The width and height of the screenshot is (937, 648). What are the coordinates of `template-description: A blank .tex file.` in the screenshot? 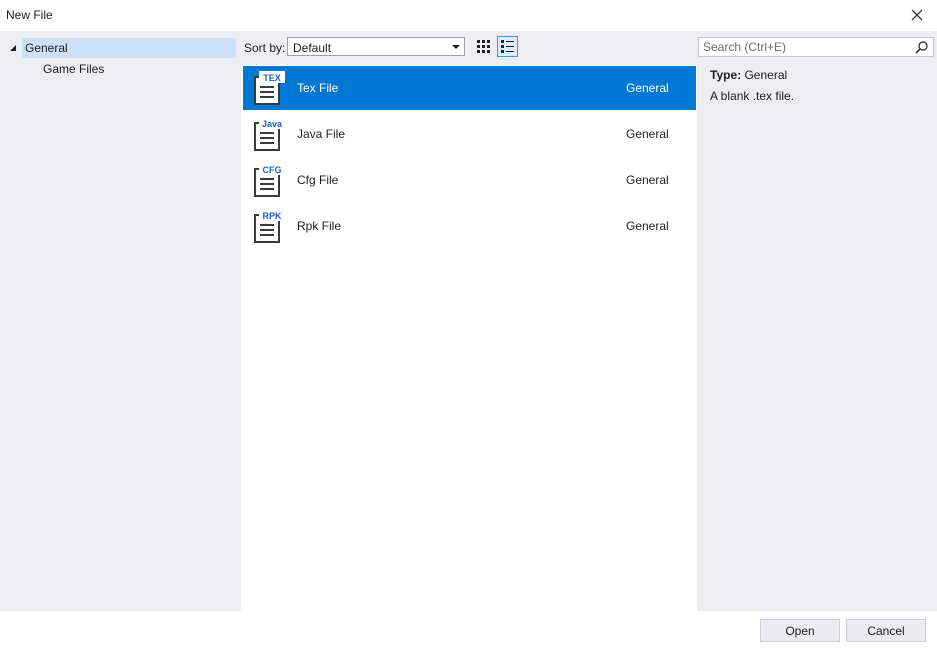 It's located at (752, 96).